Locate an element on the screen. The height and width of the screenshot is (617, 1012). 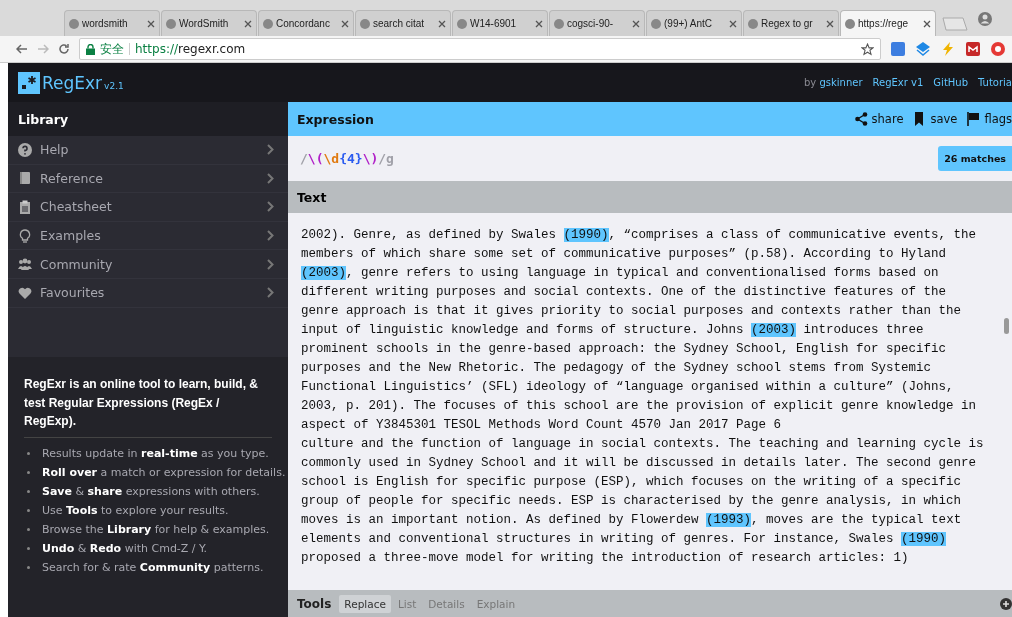
text-line: 2003, p. 201). The focuses of this school are the provision of explicit genre knowledge in is located at coordinates (639, 406).